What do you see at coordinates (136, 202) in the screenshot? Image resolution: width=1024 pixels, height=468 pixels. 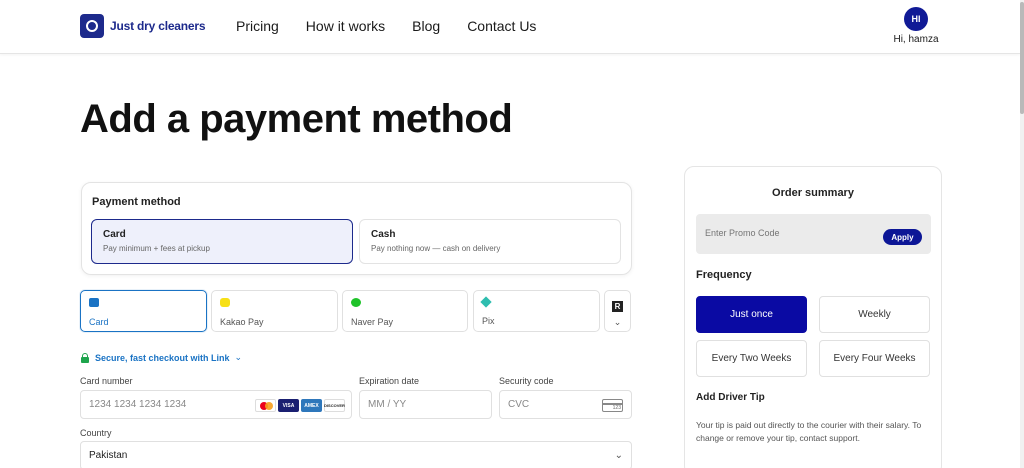 I see `payment-method-label: Payment method` at bounding box center [136, 202].